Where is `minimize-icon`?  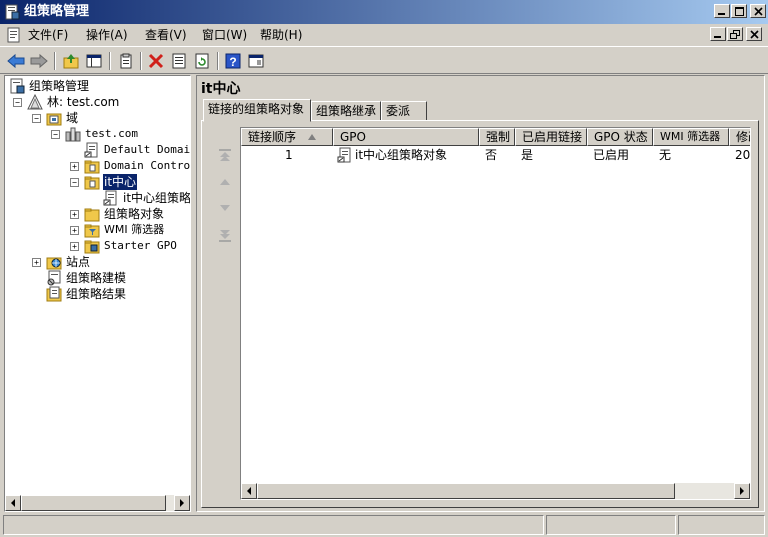
minimize-icon is located at coordinates (721, 14).